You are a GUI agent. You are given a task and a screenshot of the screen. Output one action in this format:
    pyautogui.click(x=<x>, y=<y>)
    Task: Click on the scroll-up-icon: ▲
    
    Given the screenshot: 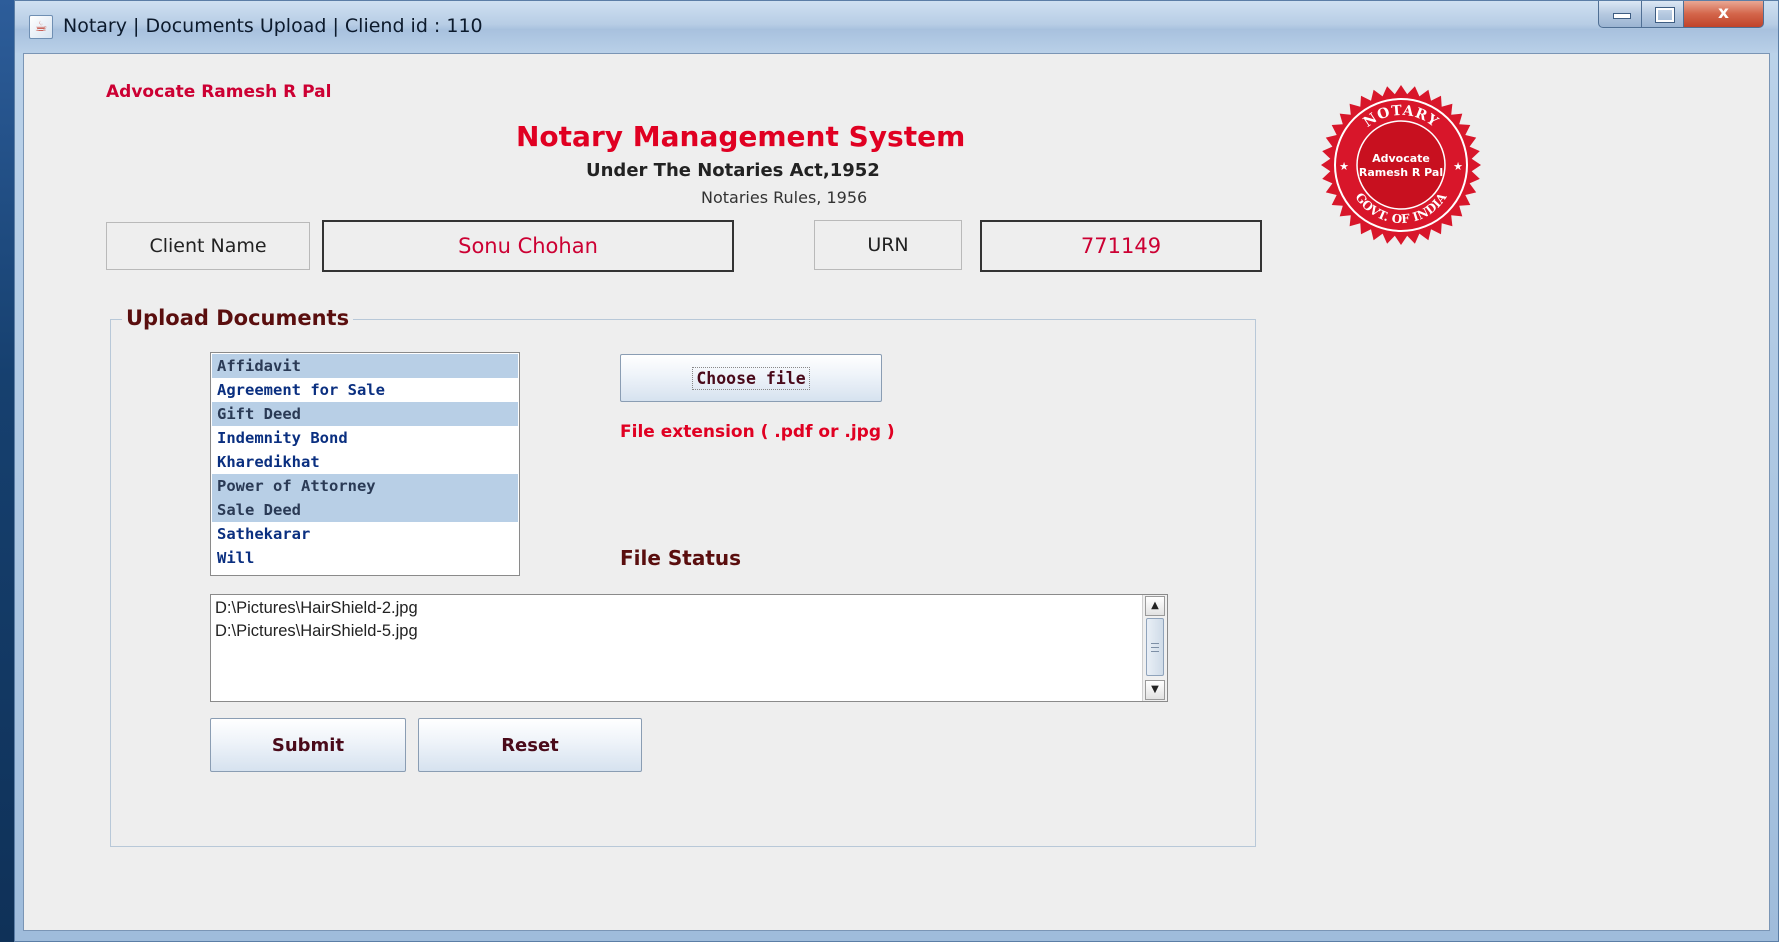 What is the action you would take?
    pyautogui.click(x=1155, y=606)
    